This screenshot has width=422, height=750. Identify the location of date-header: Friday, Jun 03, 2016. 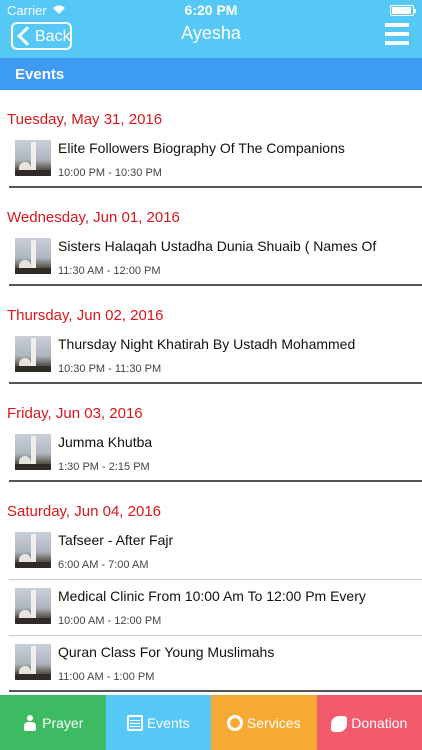
(75, 413).